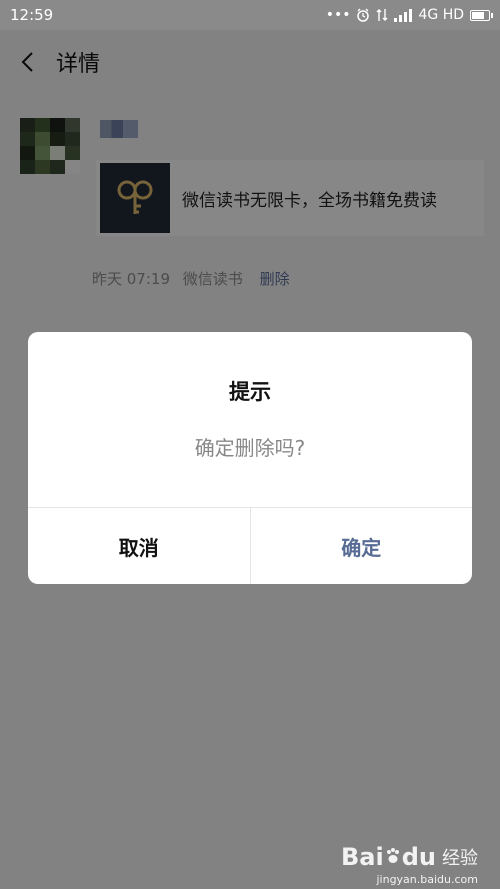 Image resolution: width=500 pixels, height=889 pixels. Describe the element at coordinates (338, 15) in the screenshot. I see `notification-dots: •••` at that location.